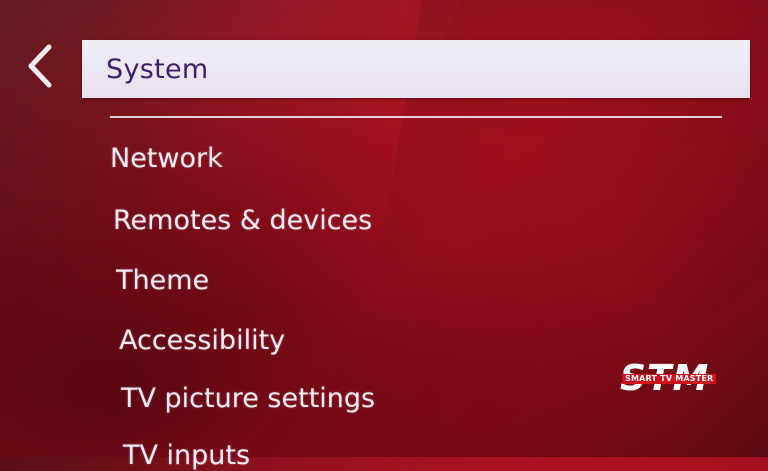 This screenshot has height=471, width=768. What do you see at coordinates (242, 220) in the screenshot?
I see `menu-item-remotes-devices: Remotes & devices` at bounding box center [242, 220].